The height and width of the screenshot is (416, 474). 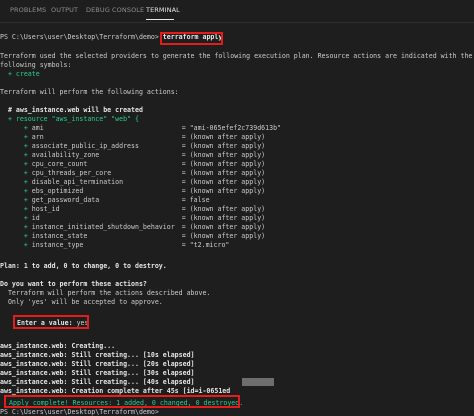 I want to click on attribute-name: host_id, so click(x=45, y=209).